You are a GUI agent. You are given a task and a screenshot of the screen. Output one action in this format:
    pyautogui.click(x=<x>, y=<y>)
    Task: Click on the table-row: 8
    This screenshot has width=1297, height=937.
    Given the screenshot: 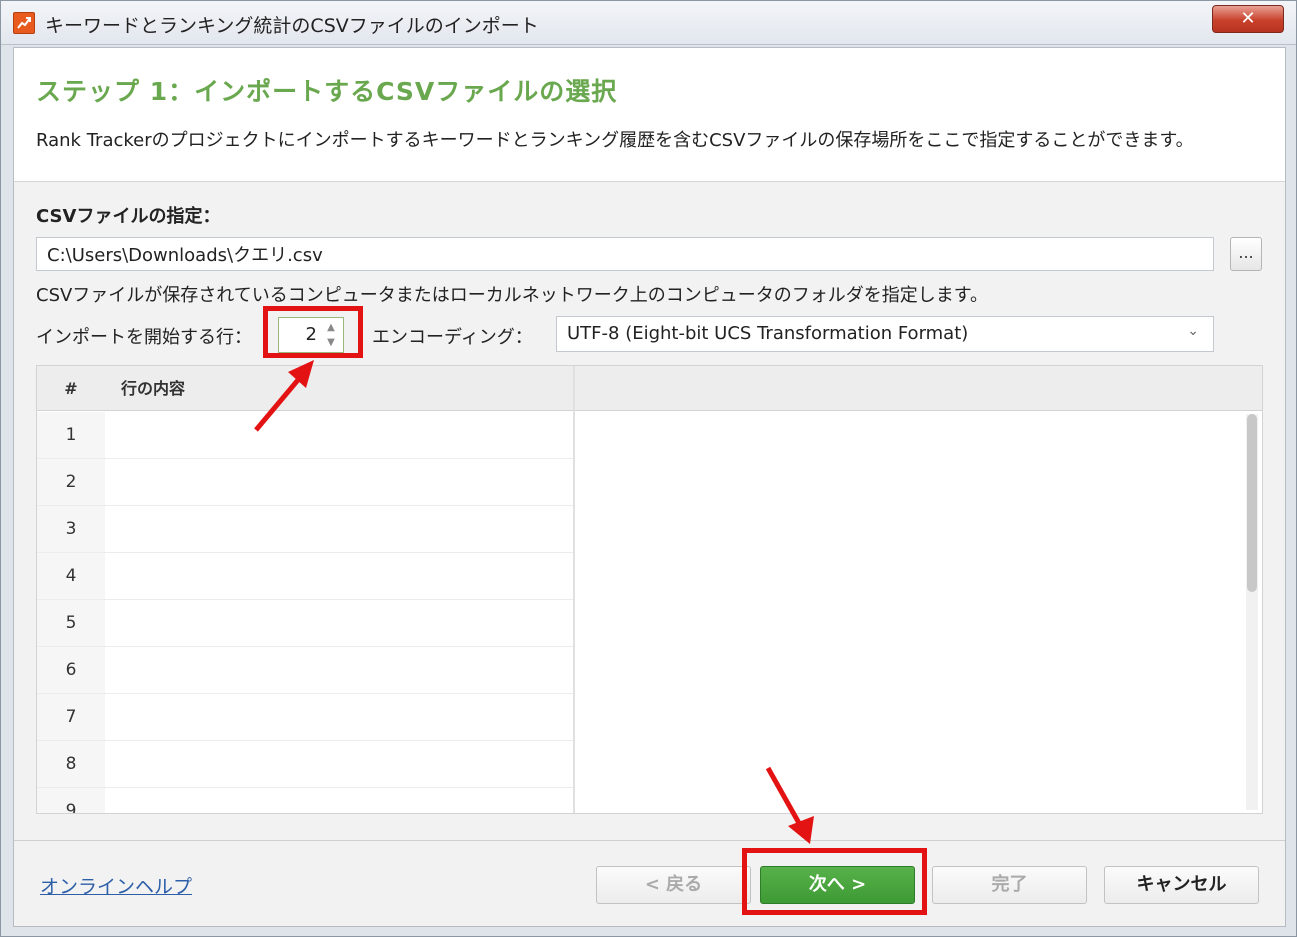 What is the action you would take?
    pyautogui.click(x=305, y=764)
    